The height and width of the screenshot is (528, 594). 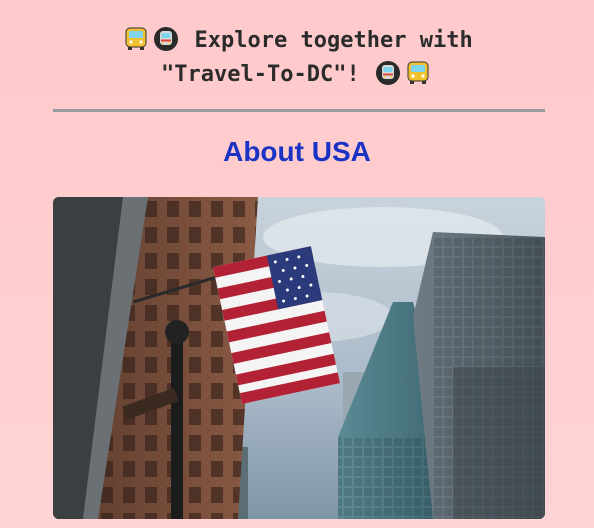 I want to click on header-text-line-1: Explore together with, so click(x=333, y=40).